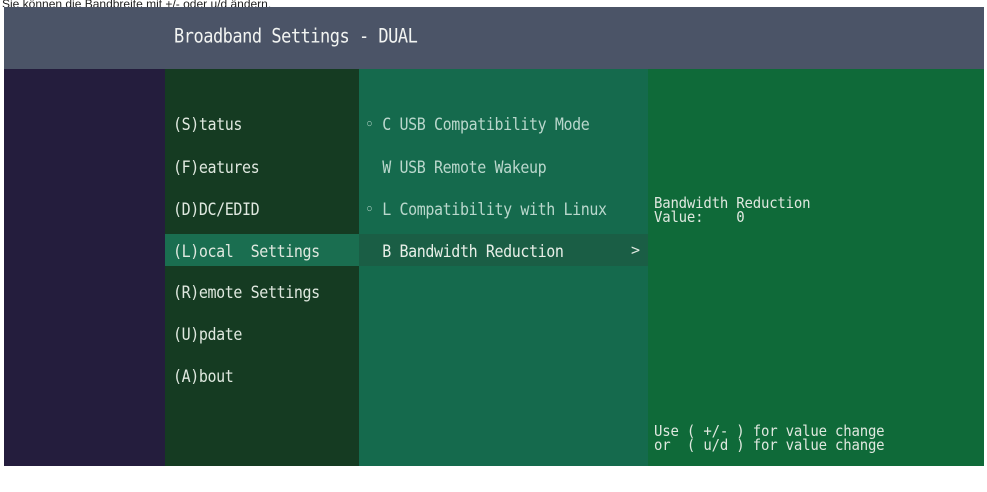 This screenshot has width=987, height=492. What do you see at coordinates (246, 292) in the screenshot?
I see `menu-item-remote-settings: (R)emote Settings` at bounding box center [246, 292].